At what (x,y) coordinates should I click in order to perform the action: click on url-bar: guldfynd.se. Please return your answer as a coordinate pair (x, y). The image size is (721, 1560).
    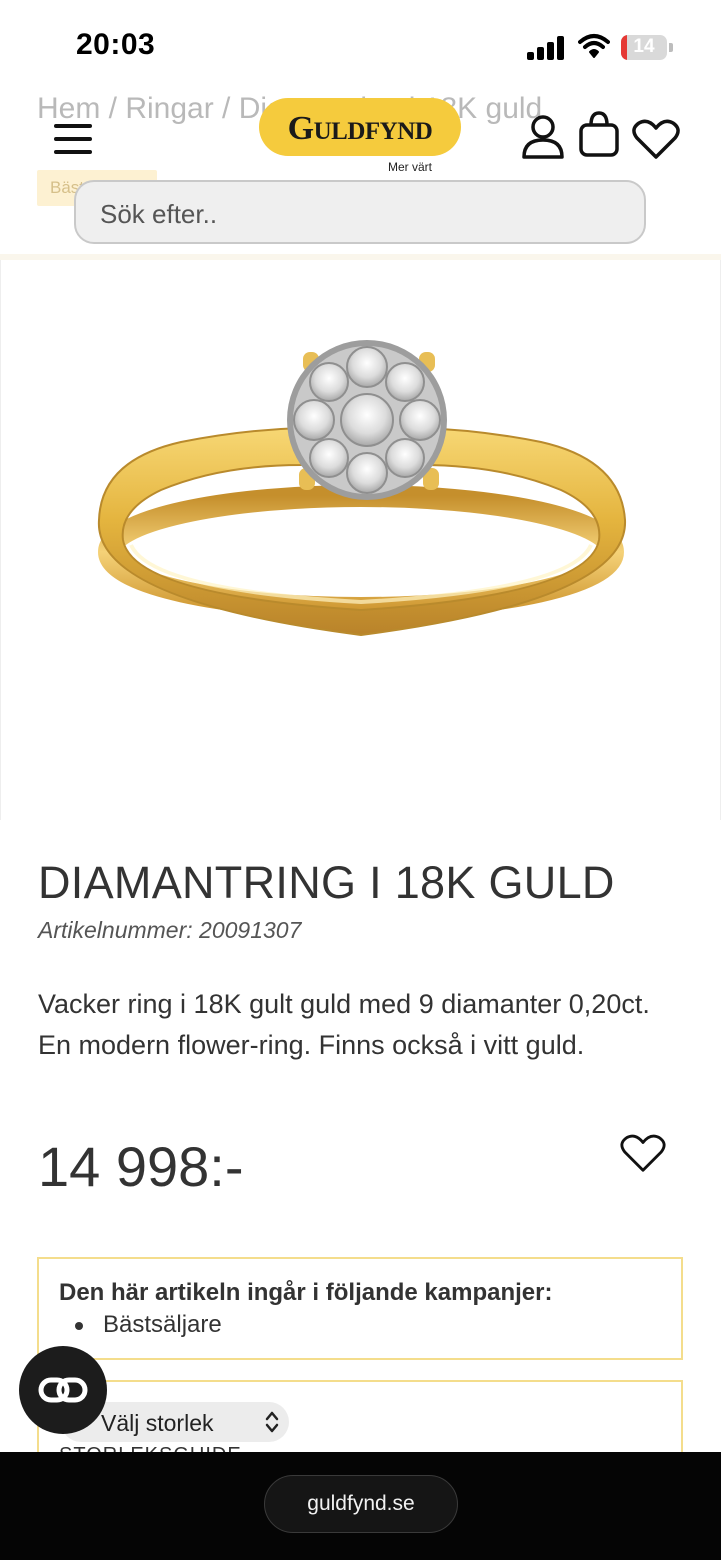
    Looking at the image, I should click on (361, 1504).